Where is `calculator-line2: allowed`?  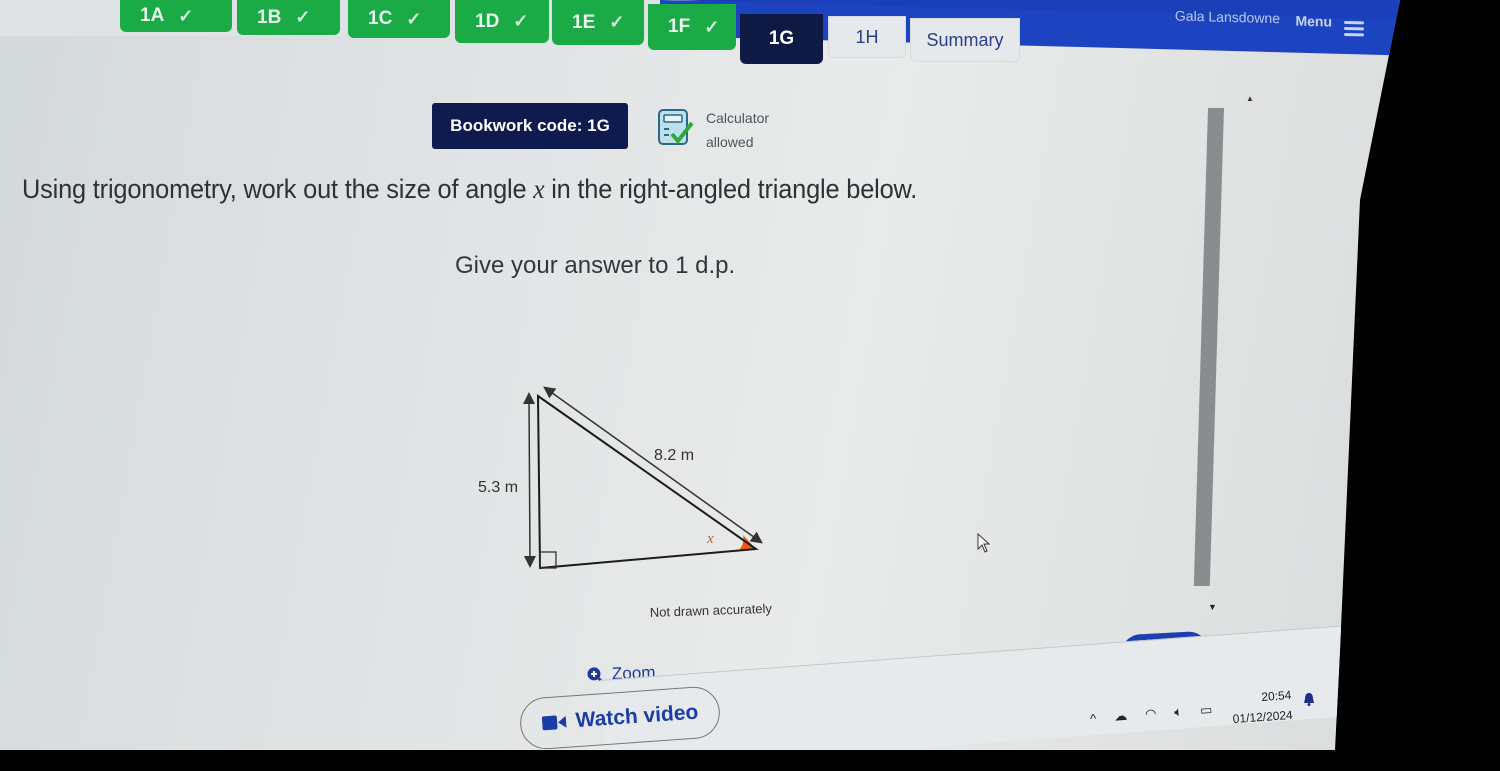 calculator-line2: allowed is located at coordinates (737, 142).